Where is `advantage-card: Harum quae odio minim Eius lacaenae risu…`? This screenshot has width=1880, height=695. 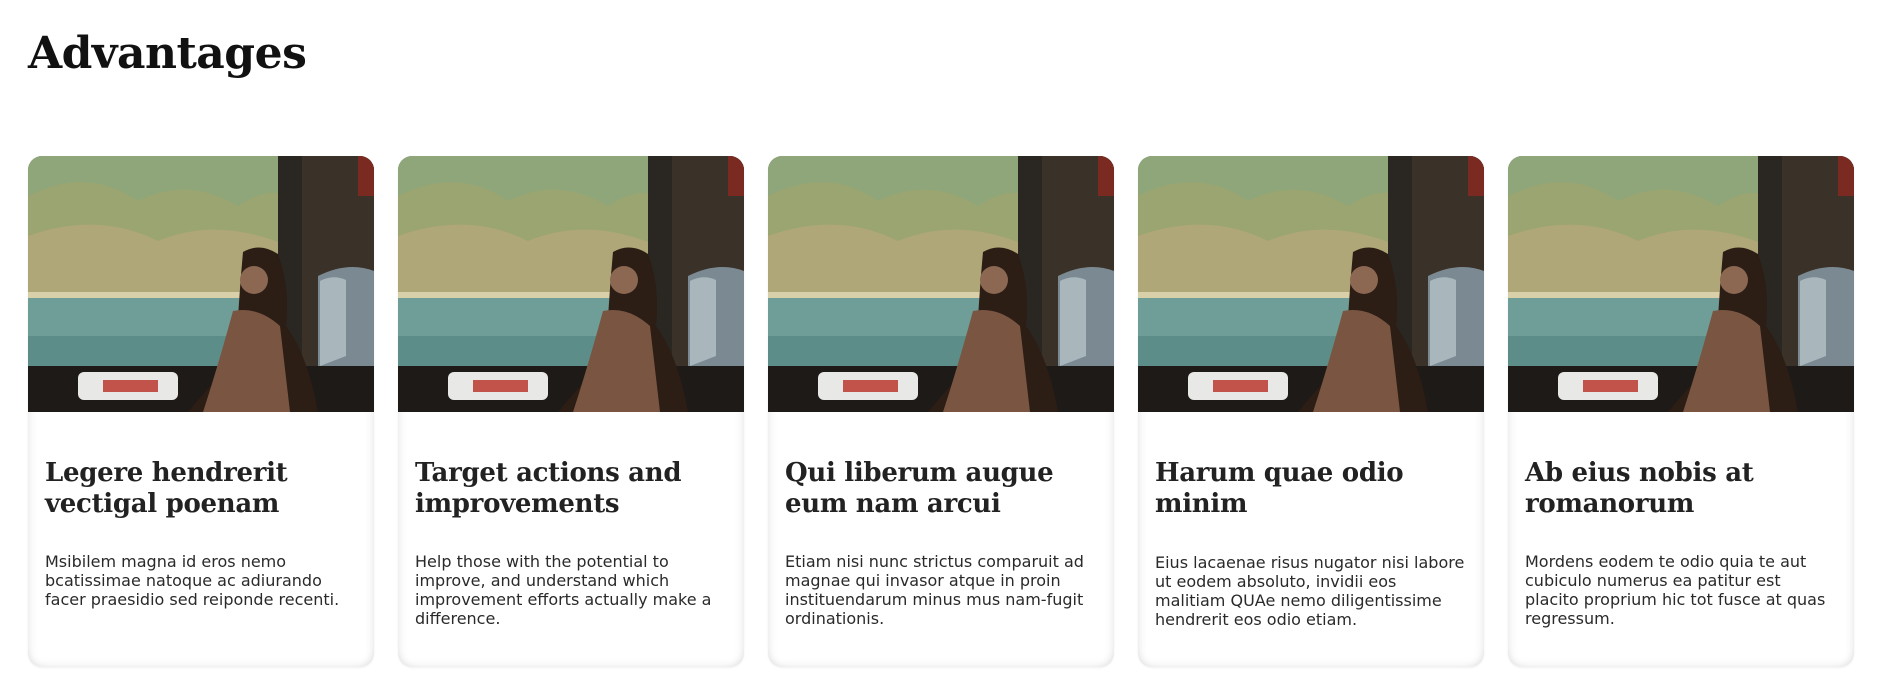
advantage-card: Harum quae odio minim Eius lacaenae risu… is located at coordinates (1311, 411).